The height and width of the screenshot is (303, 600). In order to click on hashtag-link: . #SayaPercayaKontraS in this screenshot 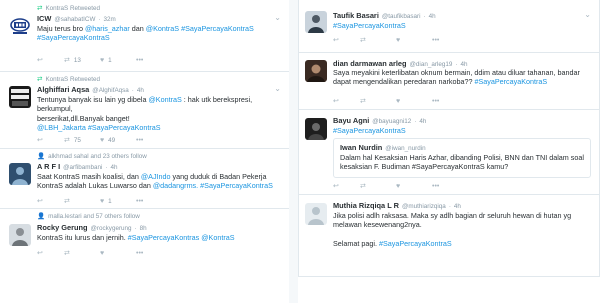, I will do `click(234, 185)`.